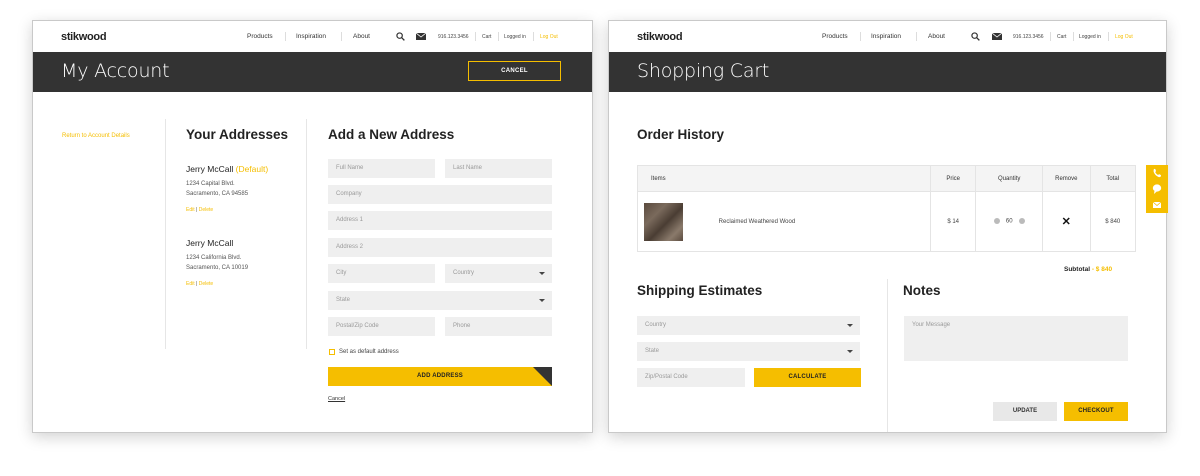 The width and height of the screenshot is (1200, 476). Describe the element at coordinates (1009, 222) in the screenshot. I see `quantity-value: 60` at that location.